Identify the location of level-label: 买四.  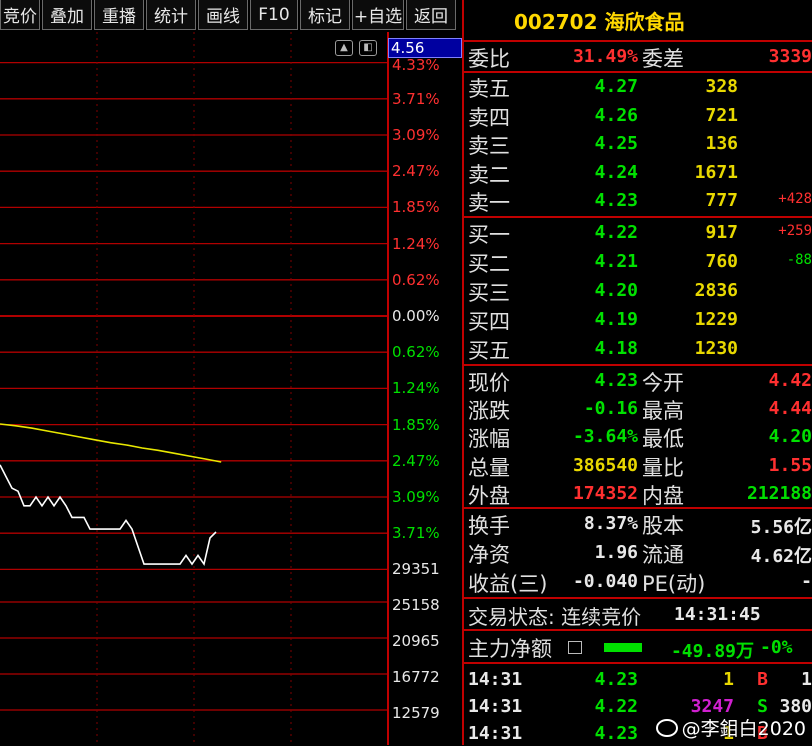
(489, 322).